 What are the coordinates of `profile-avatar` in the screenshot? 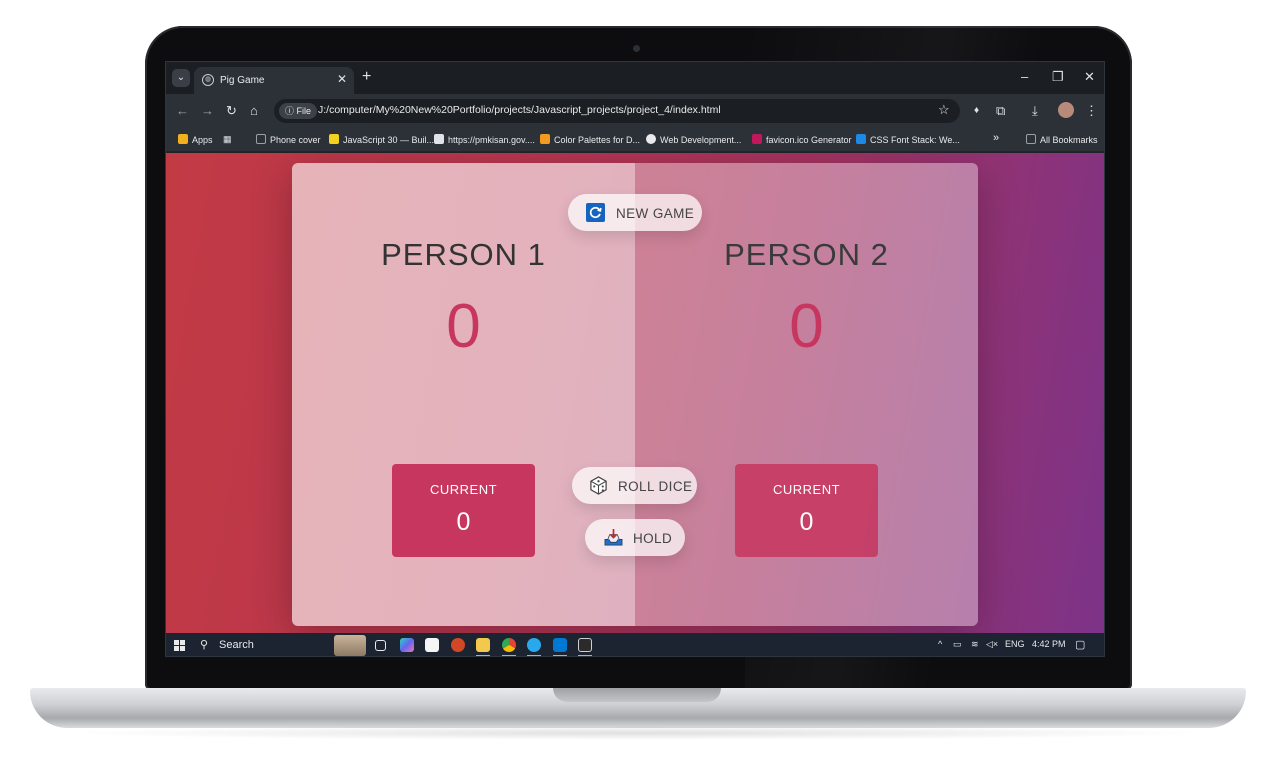 It's located at (1066, 110).